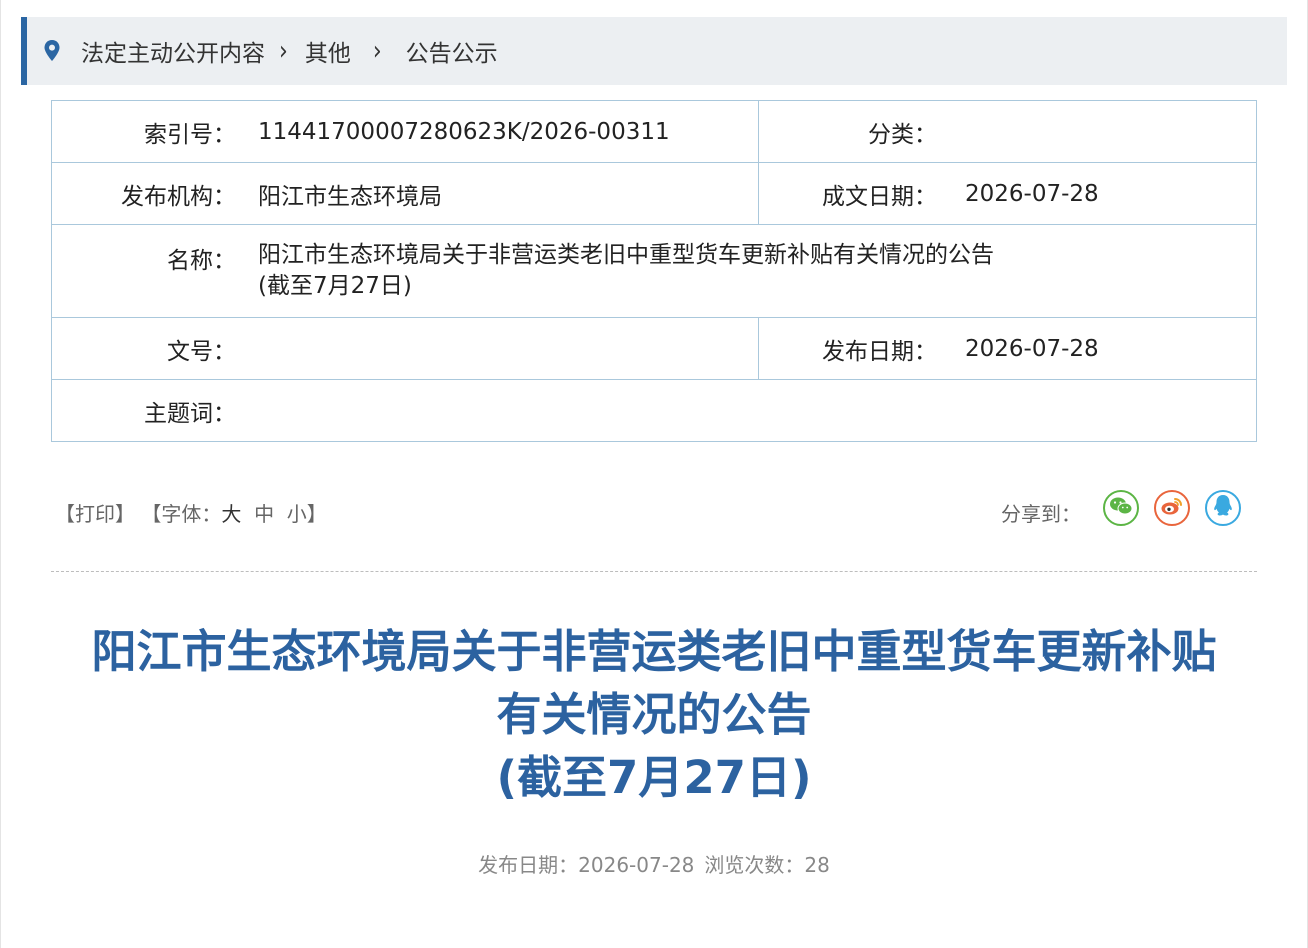  I want to click on article-title-line2: 有关情况的公告, so click(654, 714).